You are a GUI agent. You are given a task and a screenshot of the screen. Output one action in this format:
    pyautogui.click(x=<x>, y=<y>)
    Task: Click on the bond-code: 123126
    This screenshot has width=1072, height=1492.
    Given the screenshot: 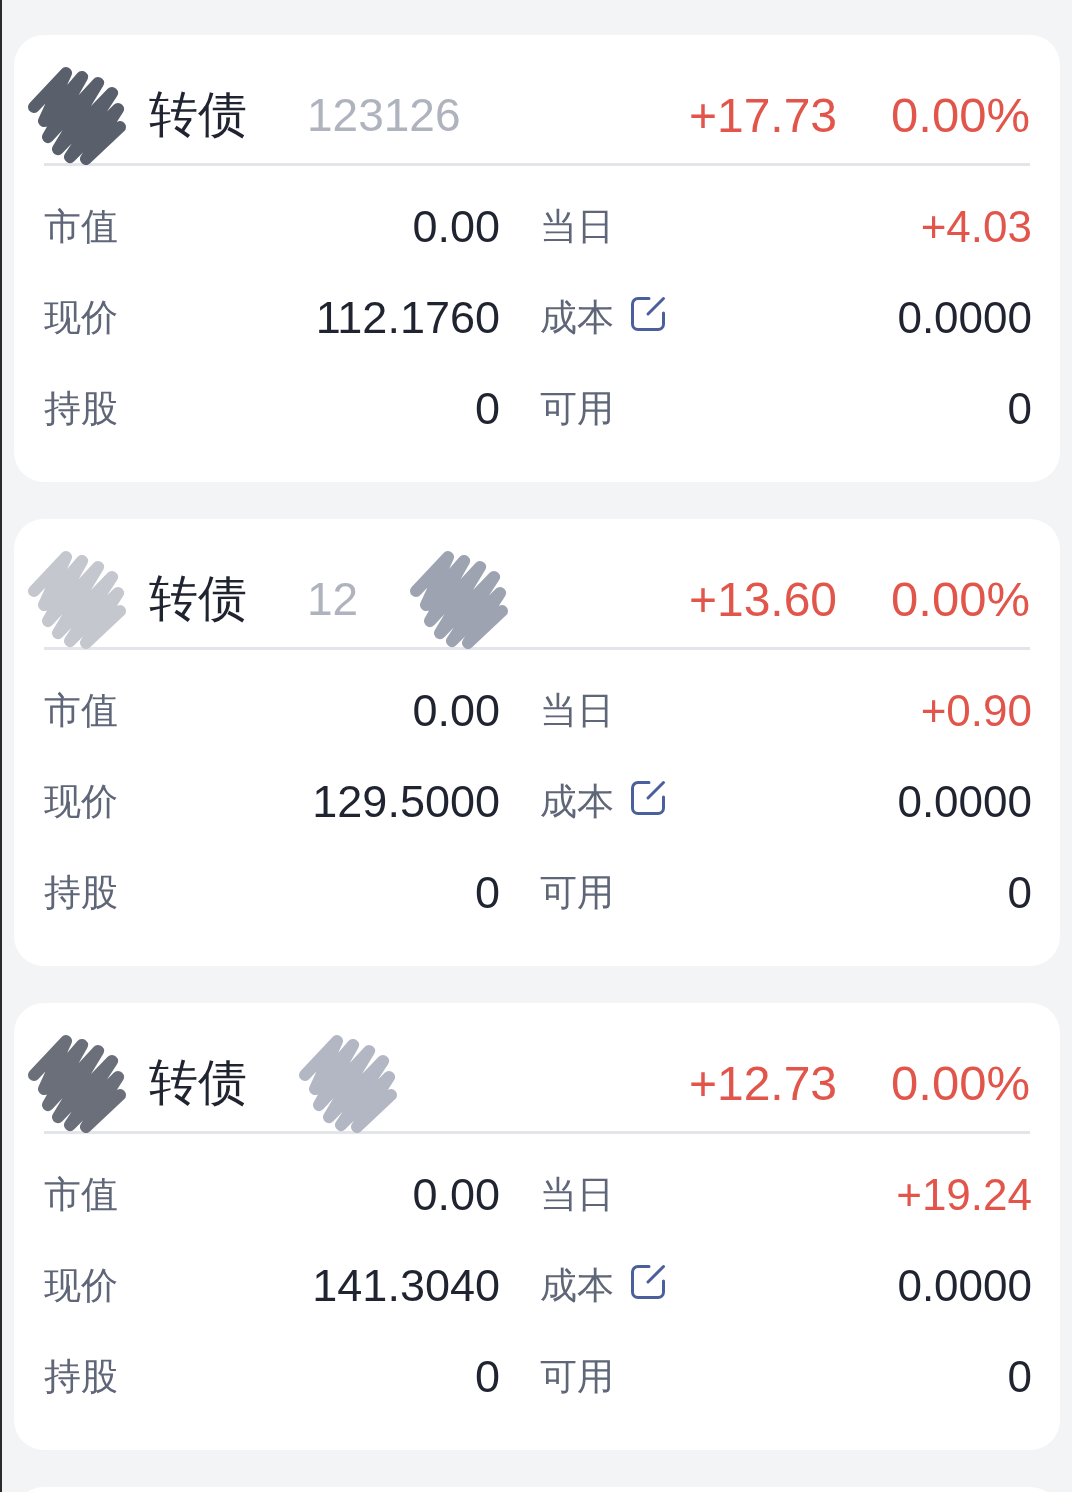 What is the action you would take?
    pyautogui.click(x=384, y=115)
    